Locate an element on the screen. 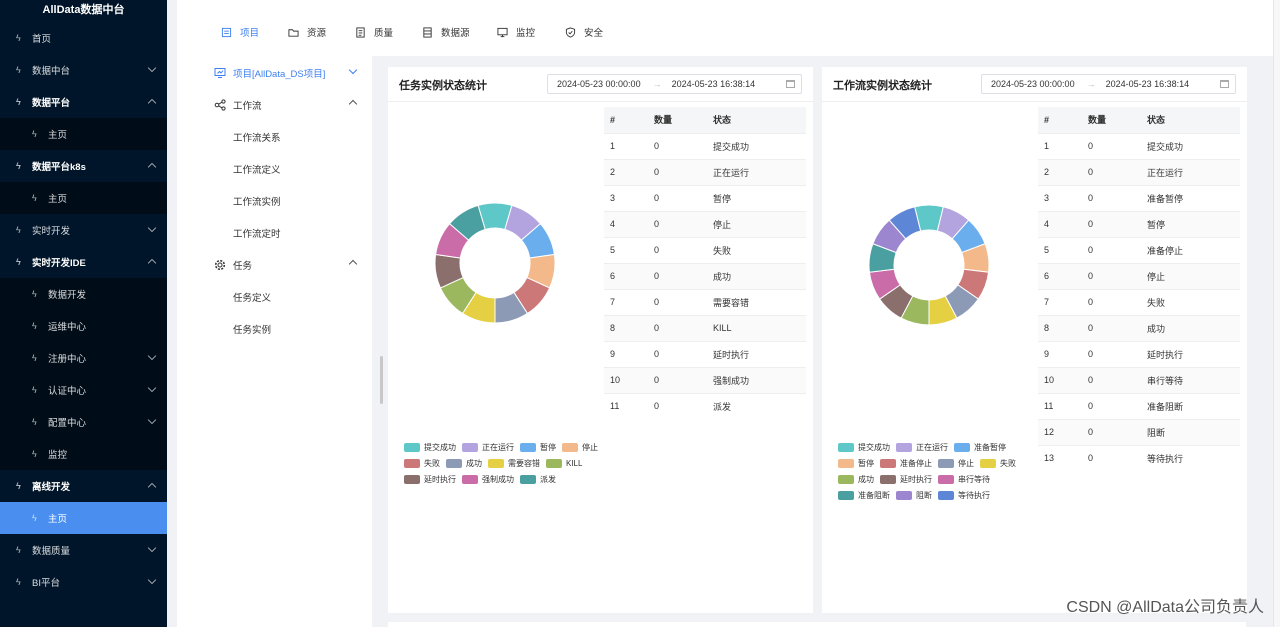 The width and height of the screenshot is (1280, 627). sidebar-item: ϟ 数据平台 is located at coordinates (83, 102).